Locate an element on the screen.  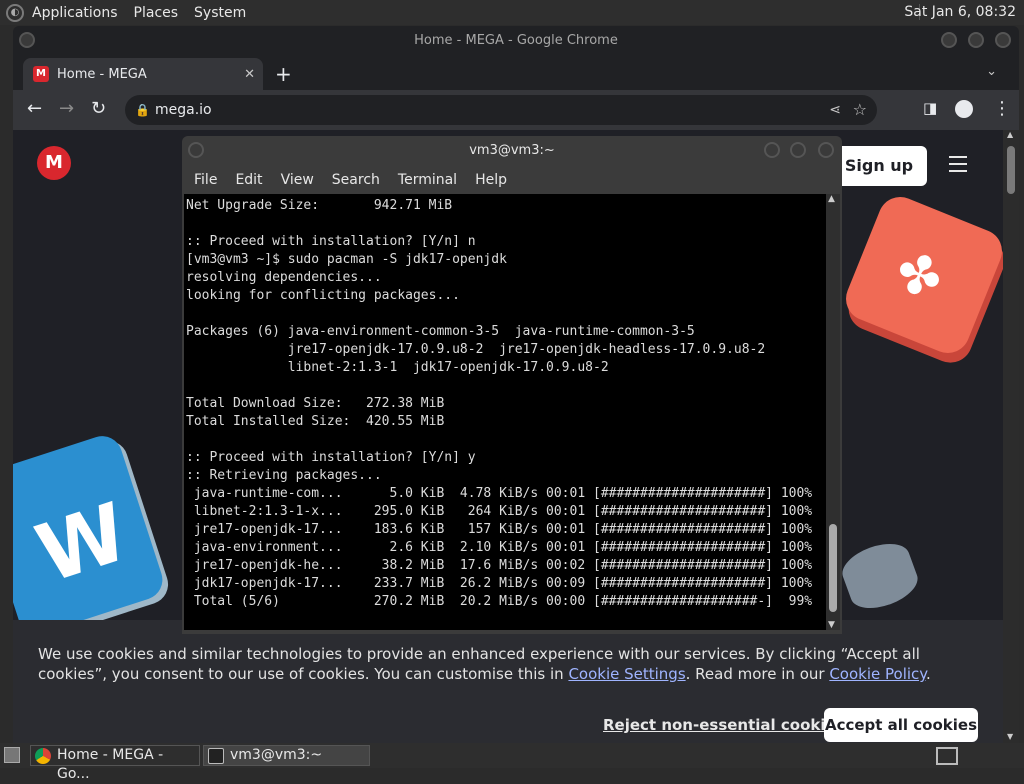
menu-applications: Applications is located at coordinates (75, 13).